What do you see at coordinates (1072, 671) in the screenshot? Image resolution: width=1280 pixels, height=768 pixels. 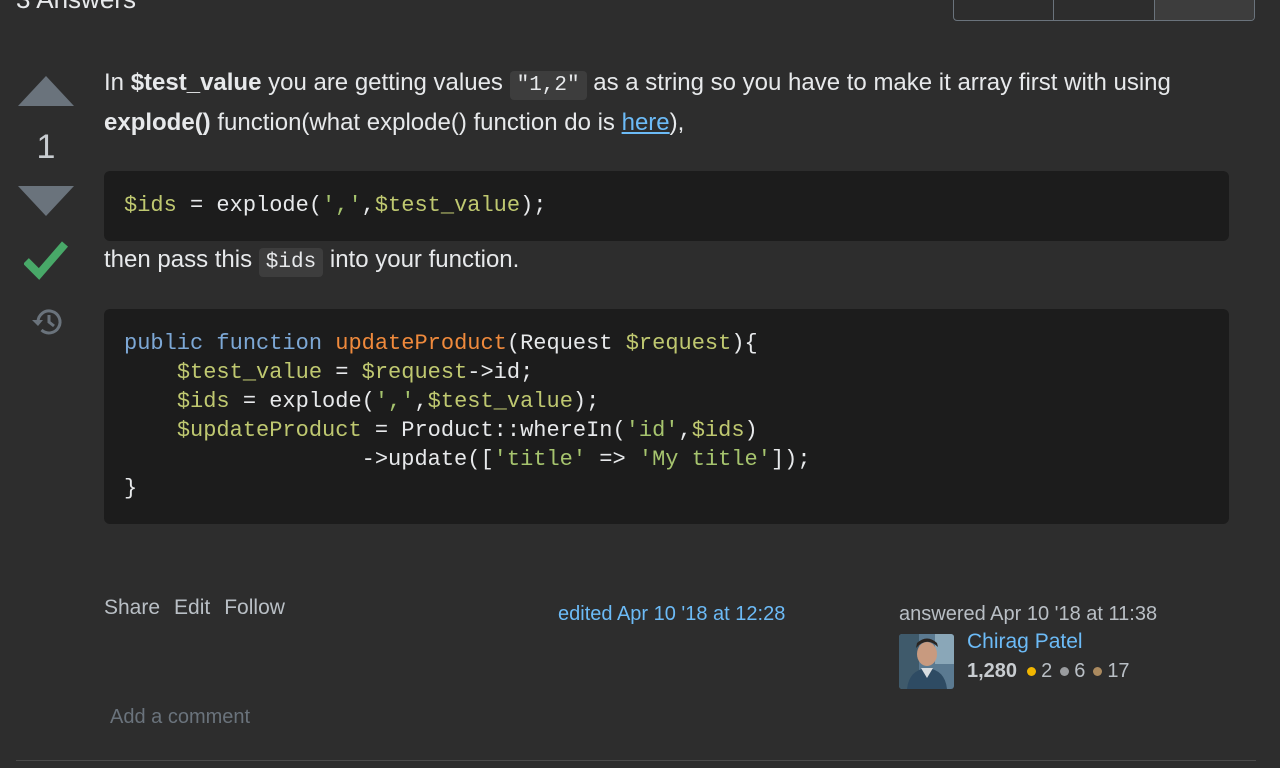 I see `silver-badge: 6` at bounding box center [1072, 671].